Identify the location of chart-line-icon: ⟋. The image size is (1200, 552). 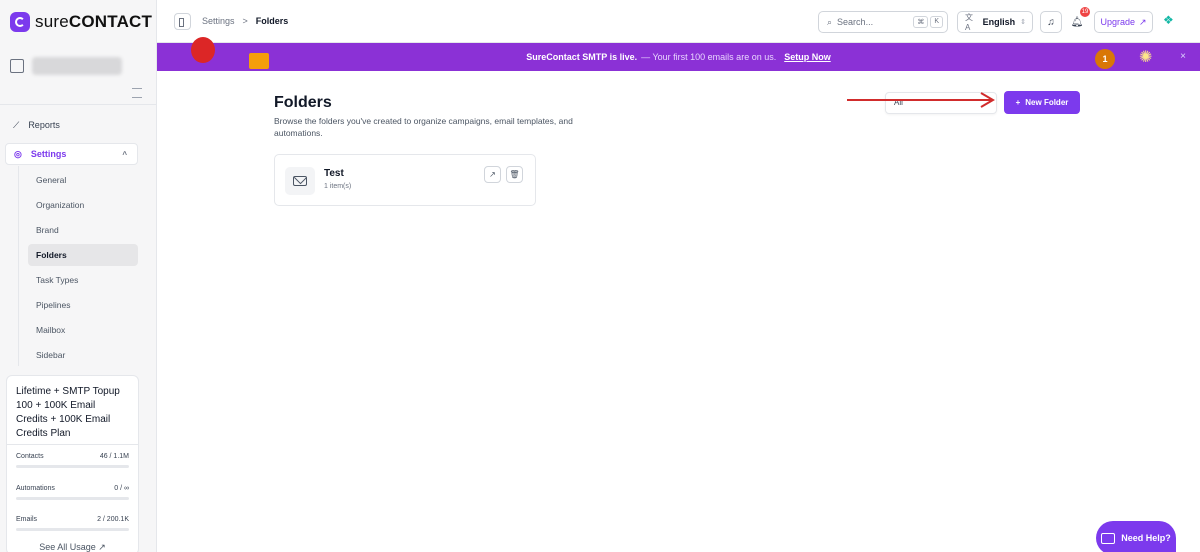
(16, 124).